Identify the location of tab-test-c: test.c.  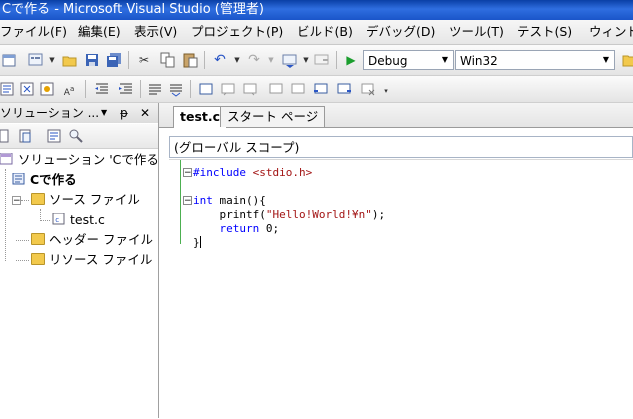
(200, 117).